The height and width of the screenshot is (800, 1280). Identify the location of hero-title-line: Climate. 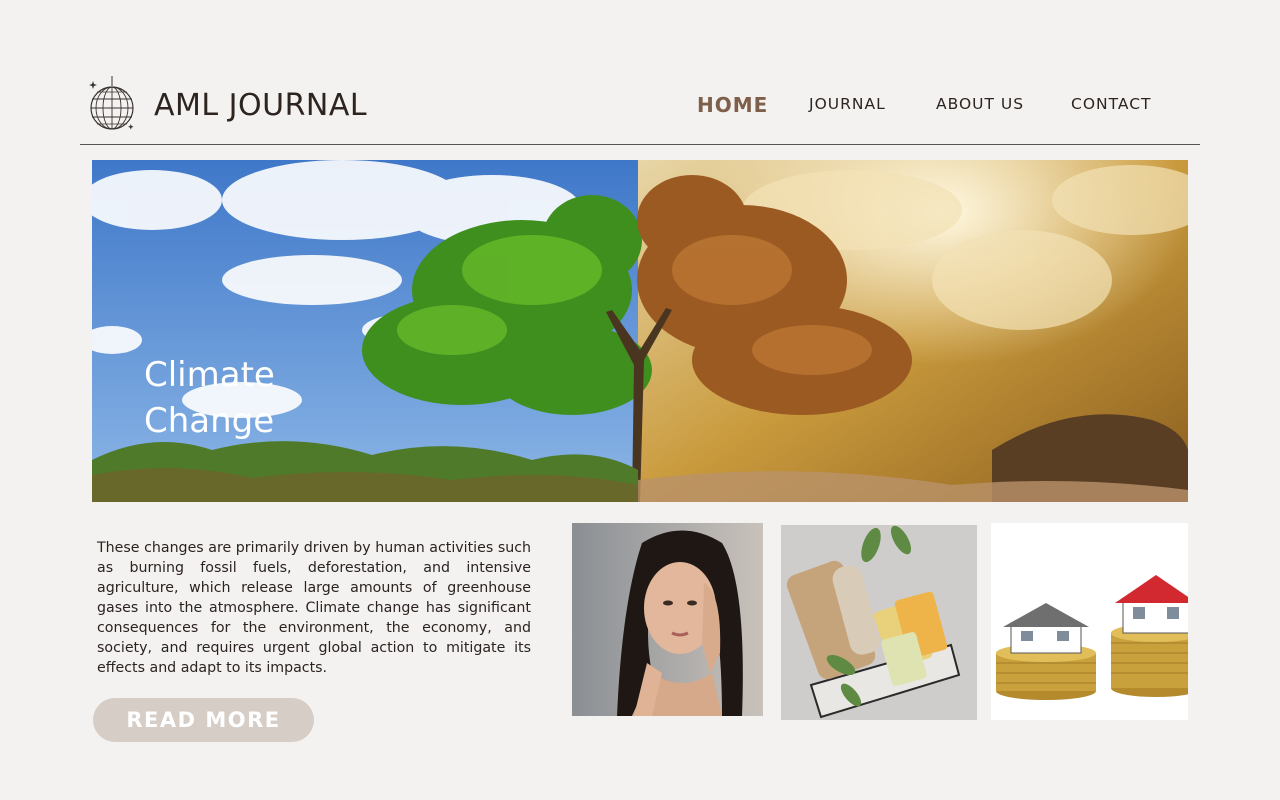
(209, 375).